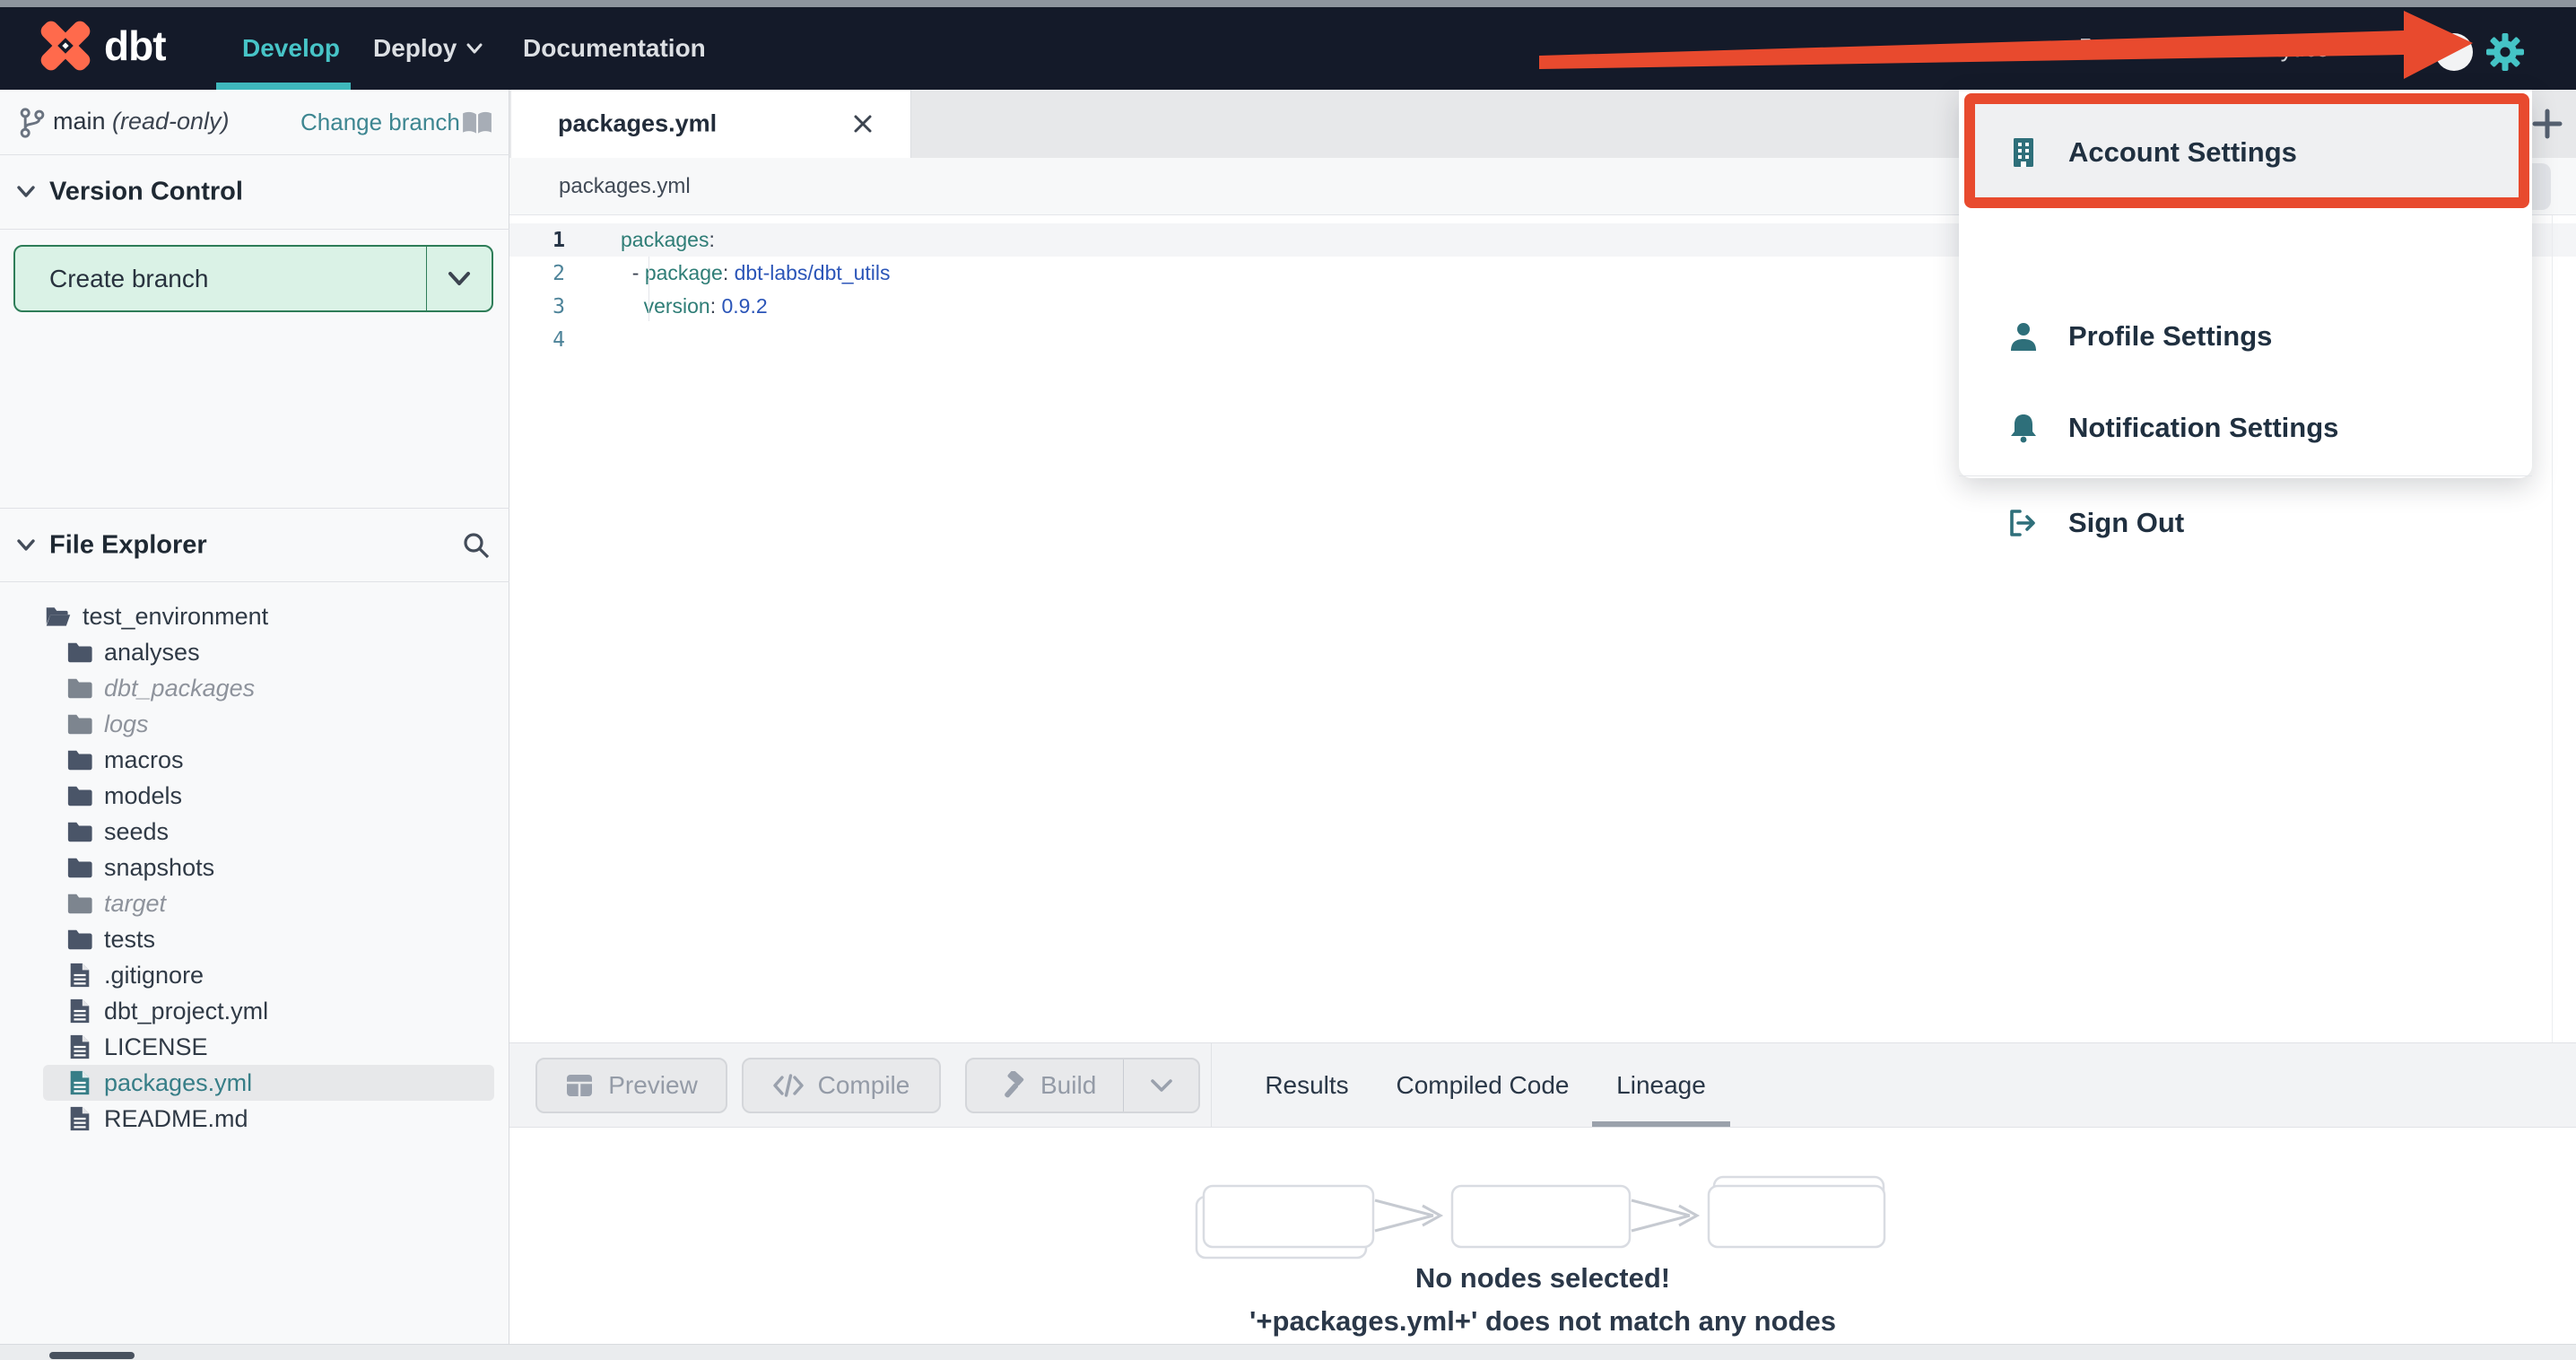  What do you see at coordinates (477, 123) in the screenshot?
I see `docs-book-icon` at bounding box center [477, 123].